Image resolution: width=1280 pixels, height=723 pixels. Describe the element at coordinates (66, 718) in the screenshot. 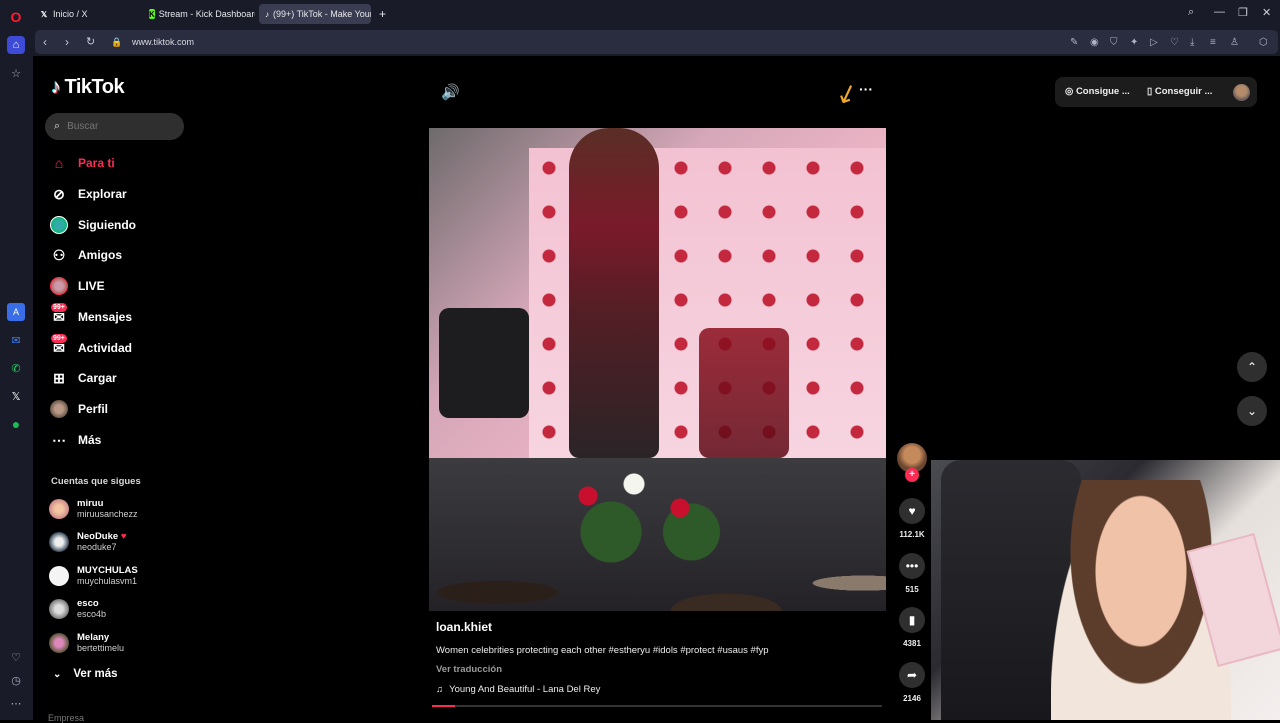

I see `footer-link: Empresa` at that location.